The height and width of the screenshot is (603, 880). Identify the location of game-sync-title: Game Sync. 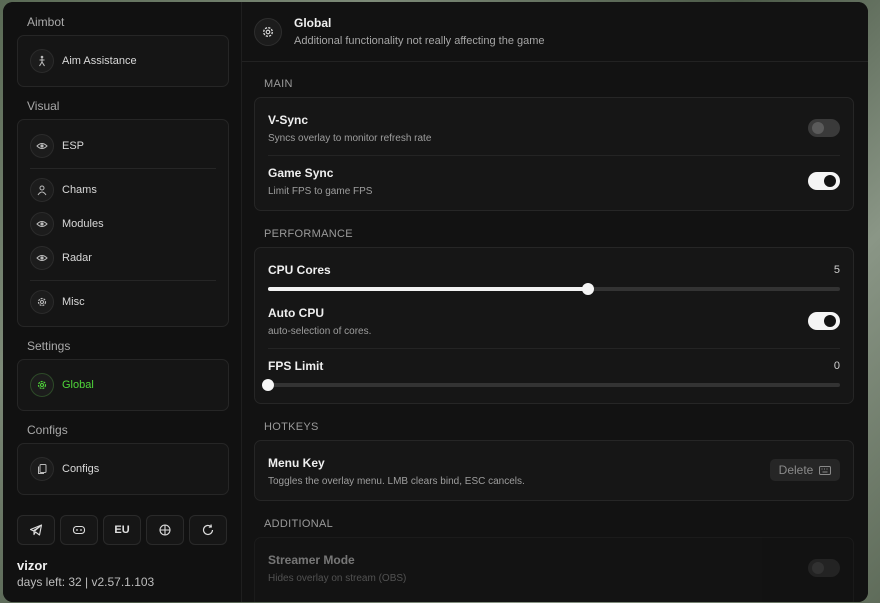
(301, 173).